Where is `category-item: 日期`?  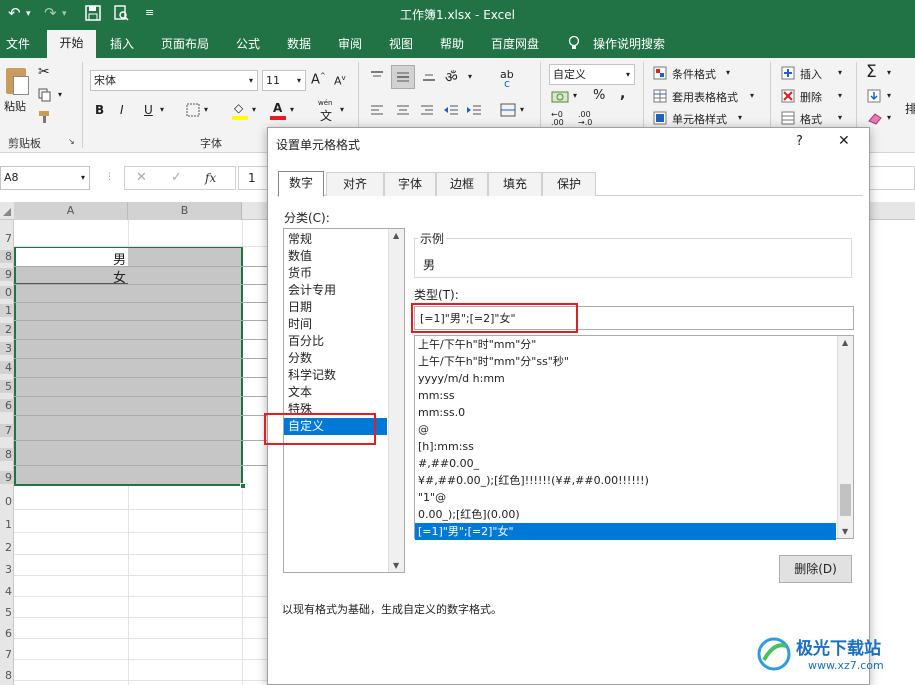 category-item: 日期 is located at coordinates (300, 307).